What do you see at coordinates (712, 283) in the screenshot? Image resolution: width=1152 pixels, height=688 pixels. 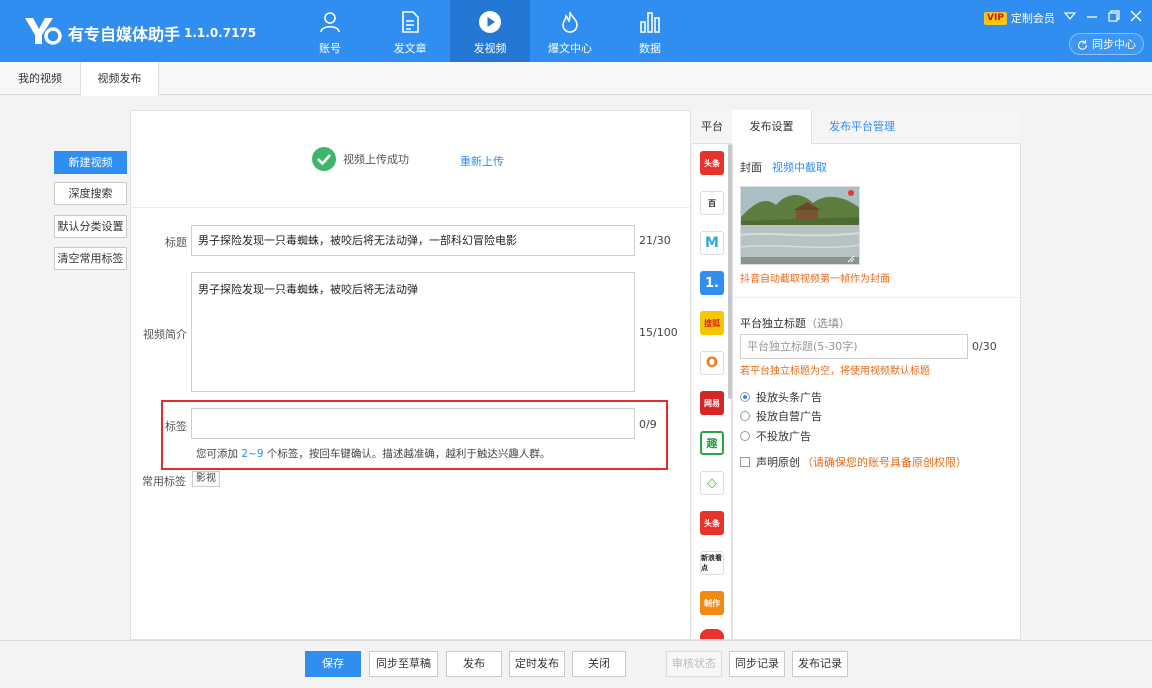 I see `platform-yidian-icon: 1.` at bounding box center [712, 283].